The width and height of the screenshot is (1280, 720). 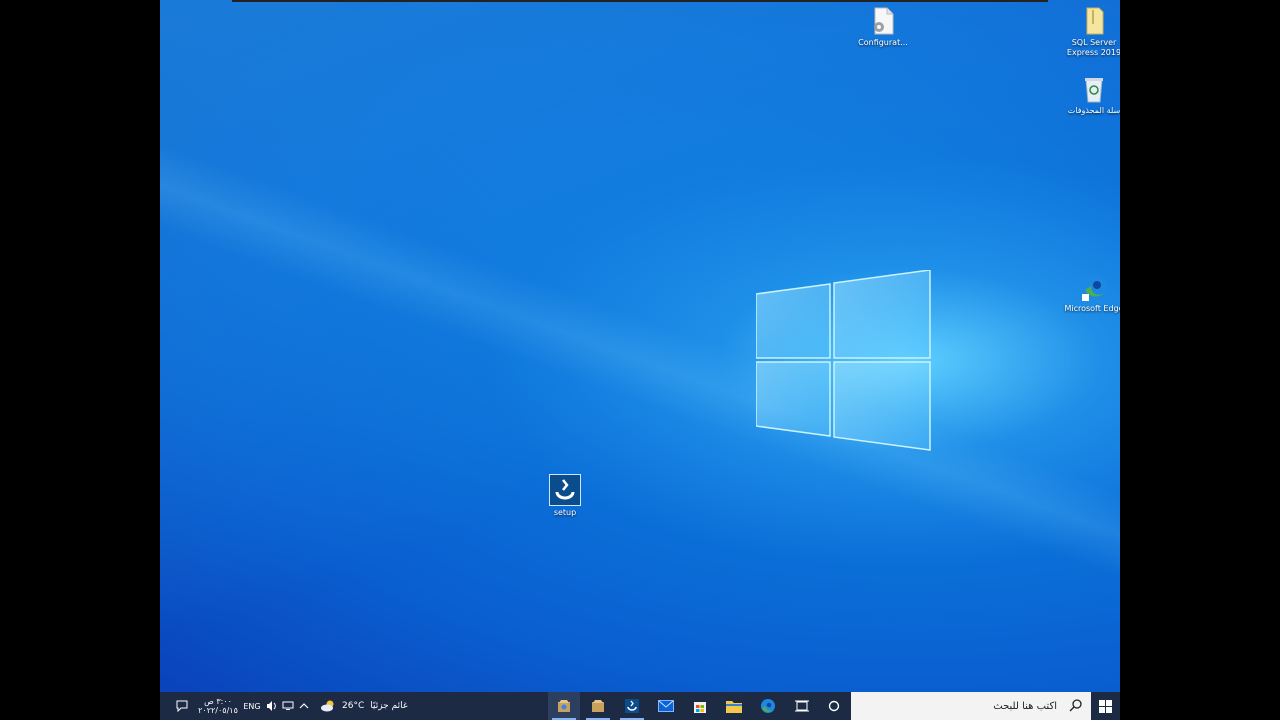 I want to click on desktop-icon-label: Microsoft Edge, so click(x=1092, y=308).